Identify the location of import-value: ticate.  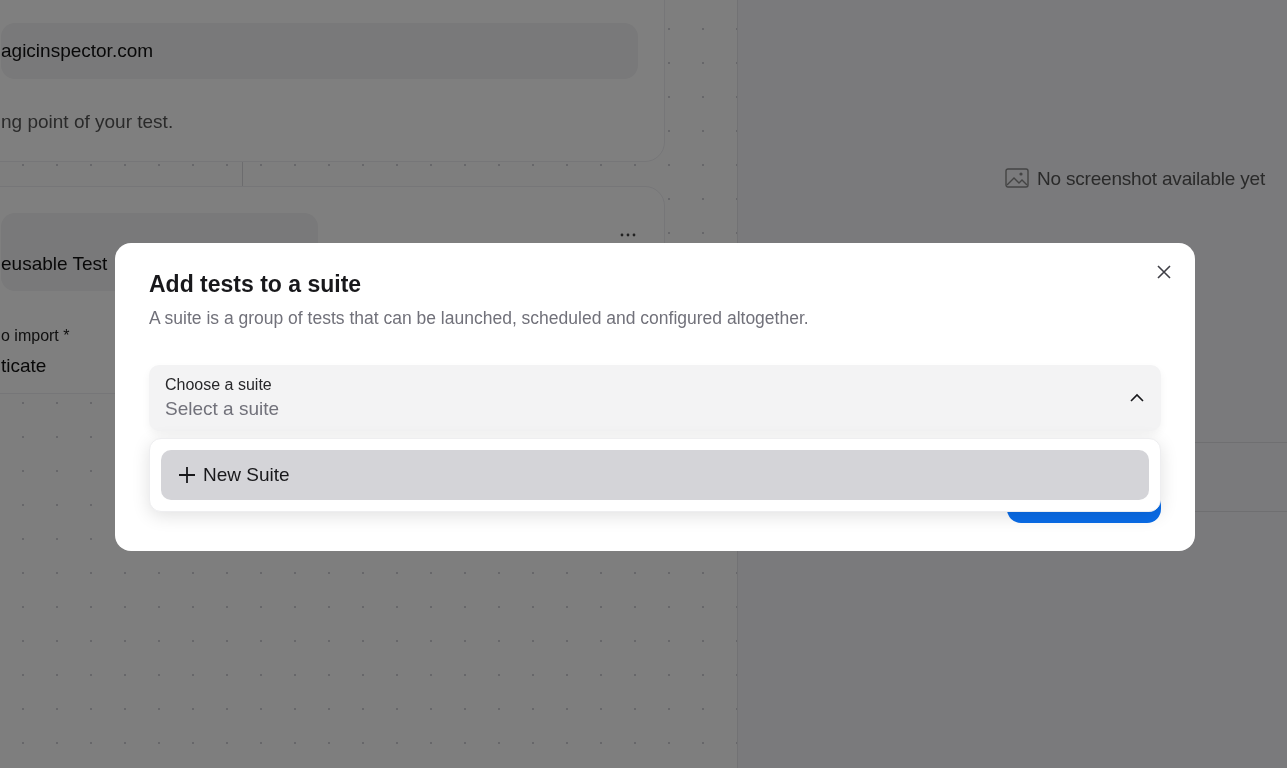
(24, 366).